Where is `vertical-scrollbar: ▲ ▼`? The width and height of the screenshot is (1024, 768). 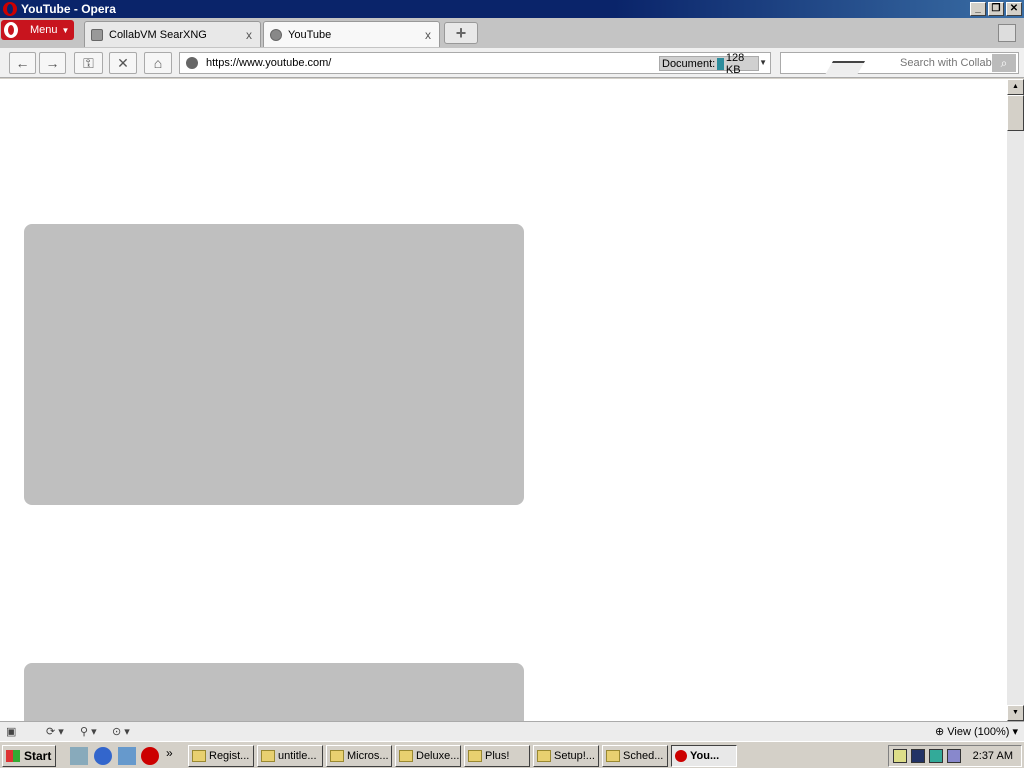
vertical-scrollbar: ▲ ▼ is located at coordinates (1015, 400).